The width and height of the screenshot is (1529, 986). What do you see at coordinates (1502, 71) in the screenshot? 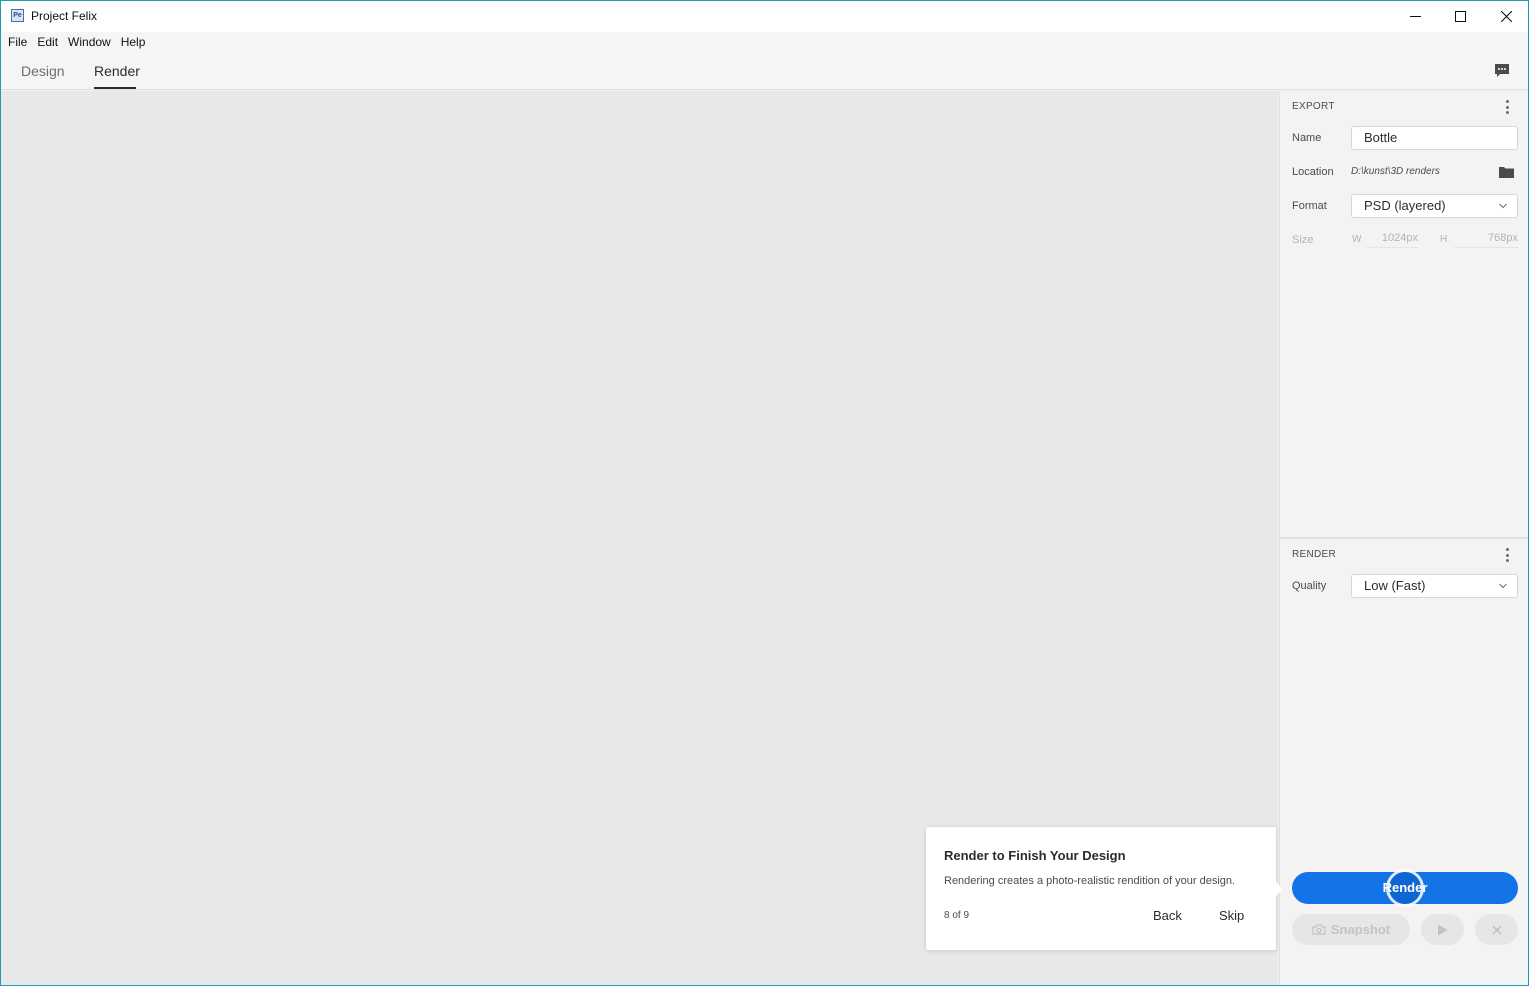
I see `comment-icon` at bounding box center [1502, 71].